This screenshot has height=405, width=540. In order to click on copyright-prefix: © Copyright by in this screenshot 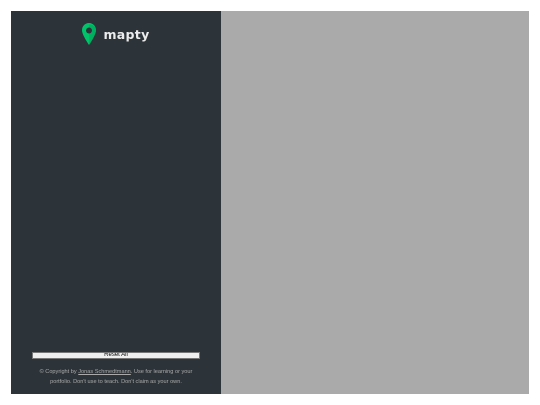, I will do `click(59, 371)`.